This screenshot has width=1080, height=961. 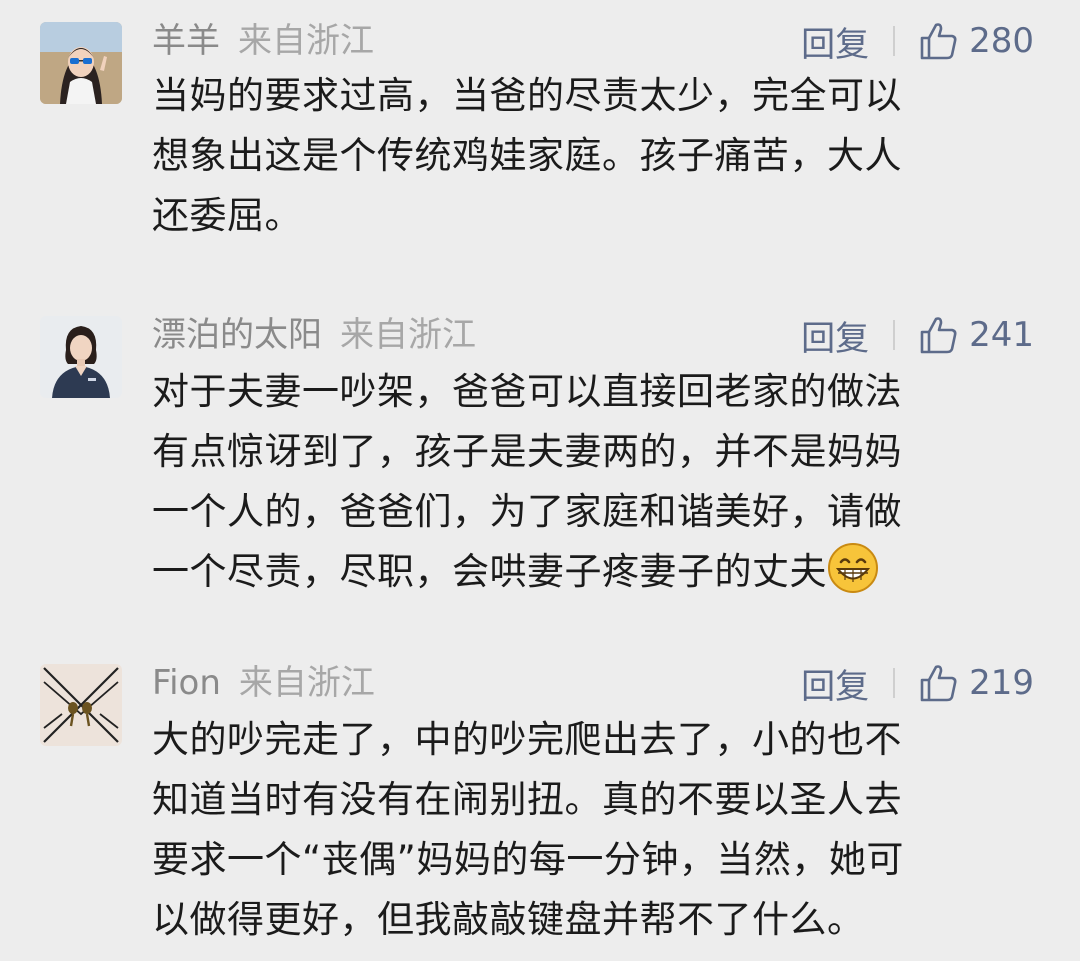 I want to click on comment-line: 当妈的要求过高，当爸的尽责太少，完全可以, so click(x=527, y=95).